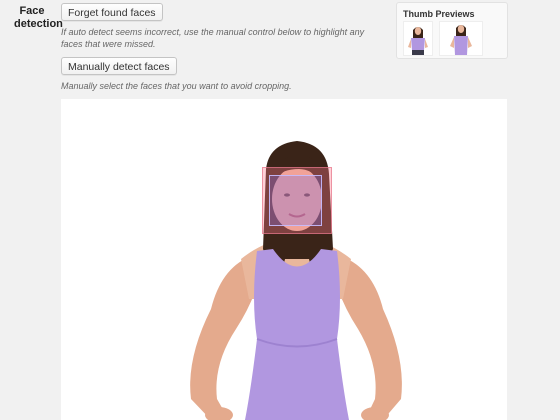  Describe the element at coordinates (38, 17) in the screenshot. I see `face-detection-label: Face detection` at that location.